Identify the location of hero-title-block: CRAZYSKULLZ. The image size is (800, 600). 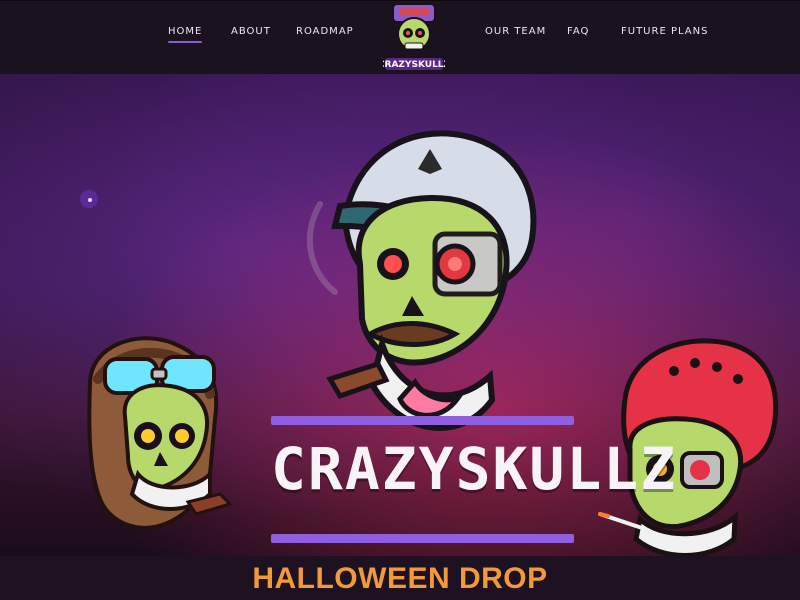
(474, 486).